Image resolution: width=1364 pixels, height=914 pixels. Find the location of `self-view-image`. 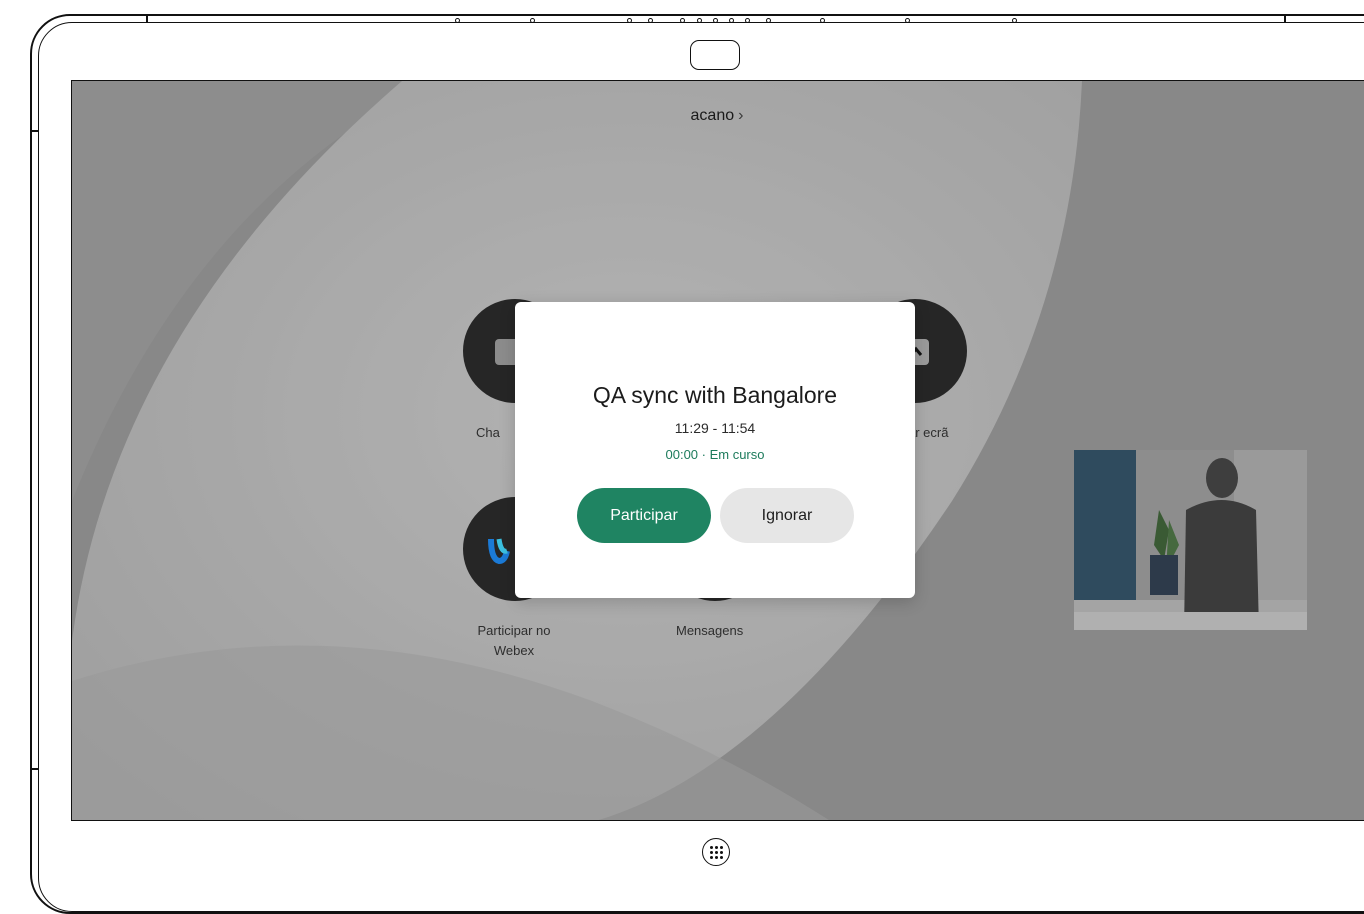

self-view-image is located at coordinates (1190, 540).